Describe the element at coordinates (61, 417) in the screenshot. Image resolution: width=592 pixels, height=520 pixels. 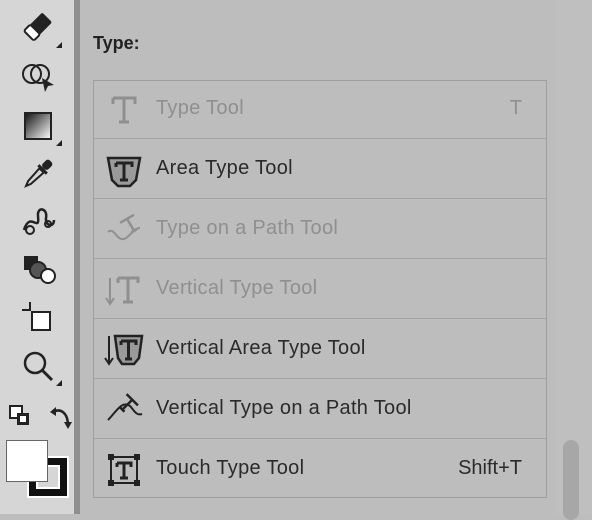
I see `swap-colors-icon` at that location.